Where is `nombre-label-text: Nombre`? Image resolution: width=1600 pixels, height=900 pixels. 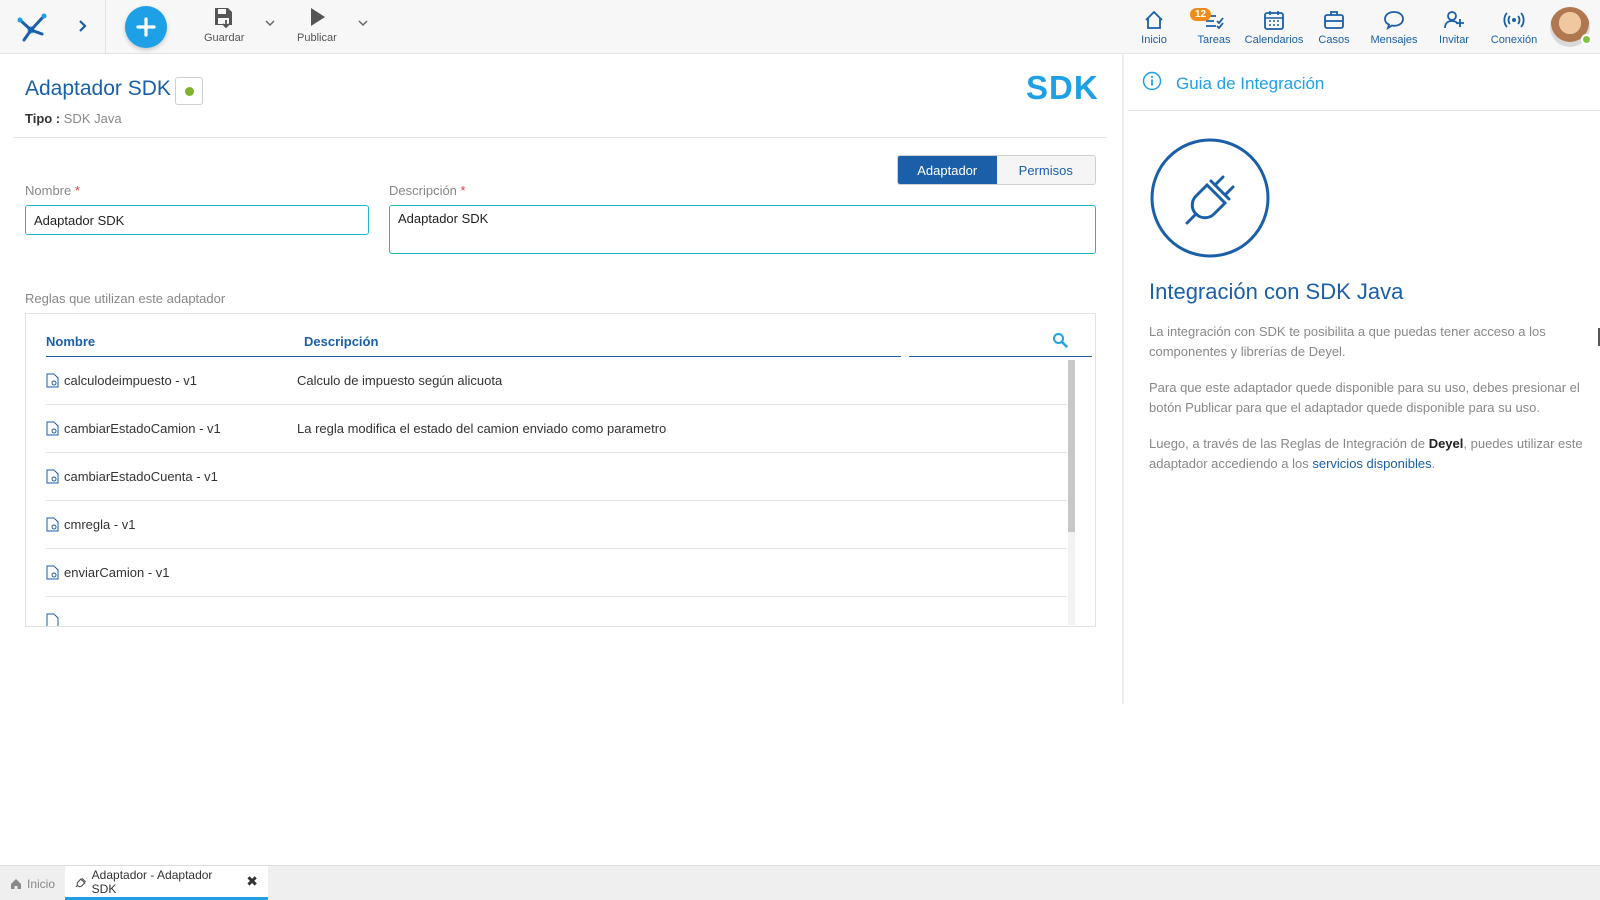
nombre-label-text: Nombre is located at coordinates (48, 190).